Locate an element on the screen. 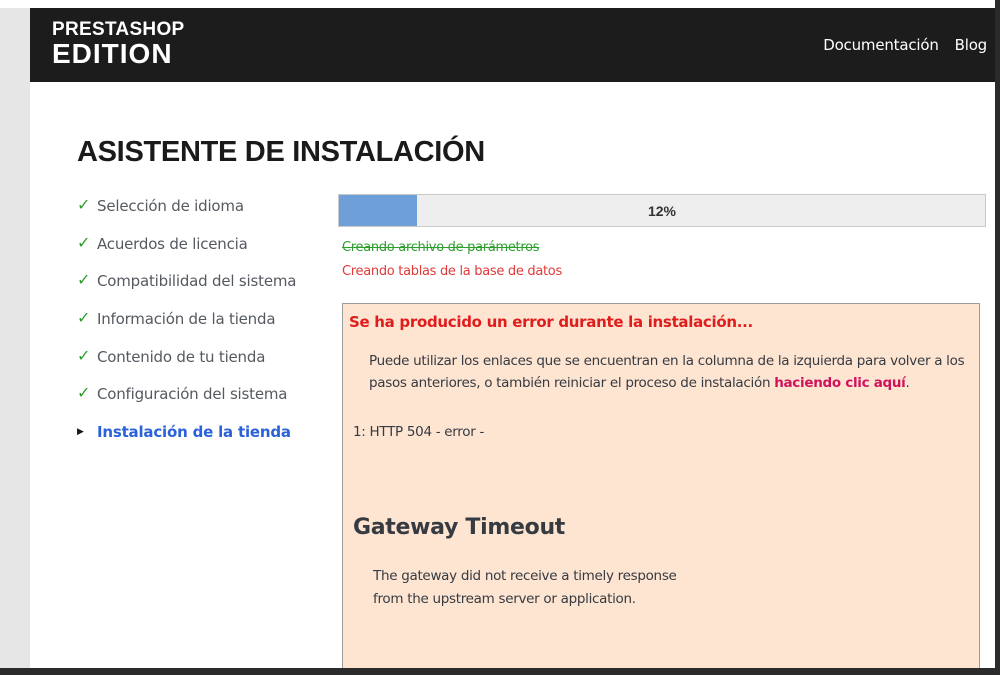 The width and height of the screenshot is (1000, 675). window-top-edge is located at coordinates (500, 4).